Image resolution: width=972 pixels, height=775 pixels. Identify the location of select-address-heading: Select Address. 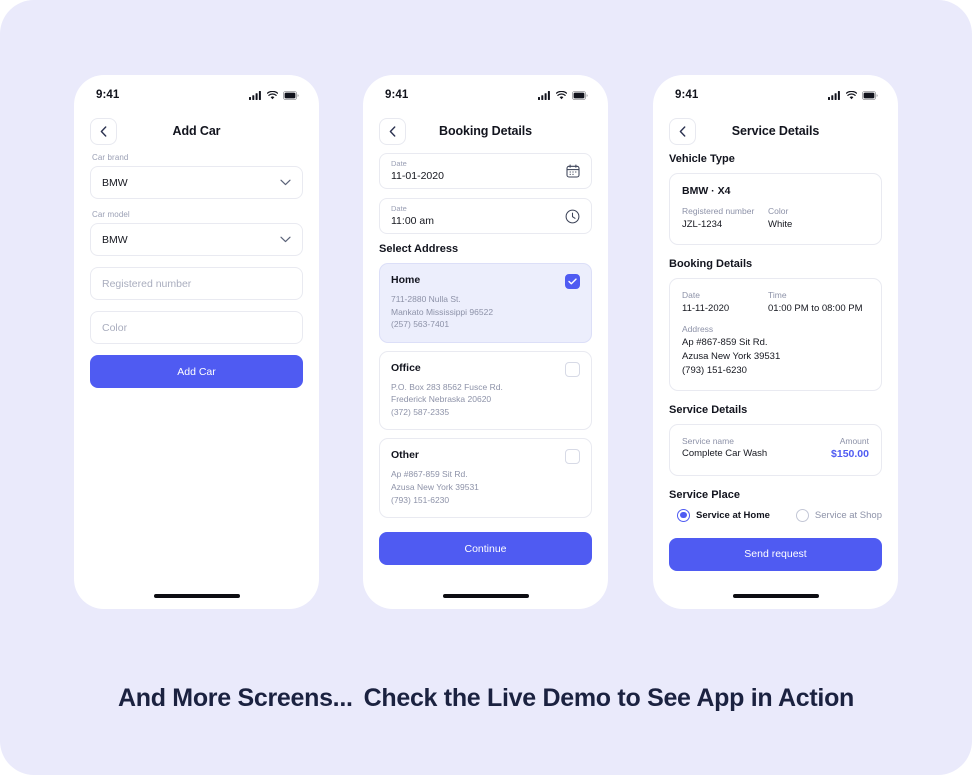
(419, 249).